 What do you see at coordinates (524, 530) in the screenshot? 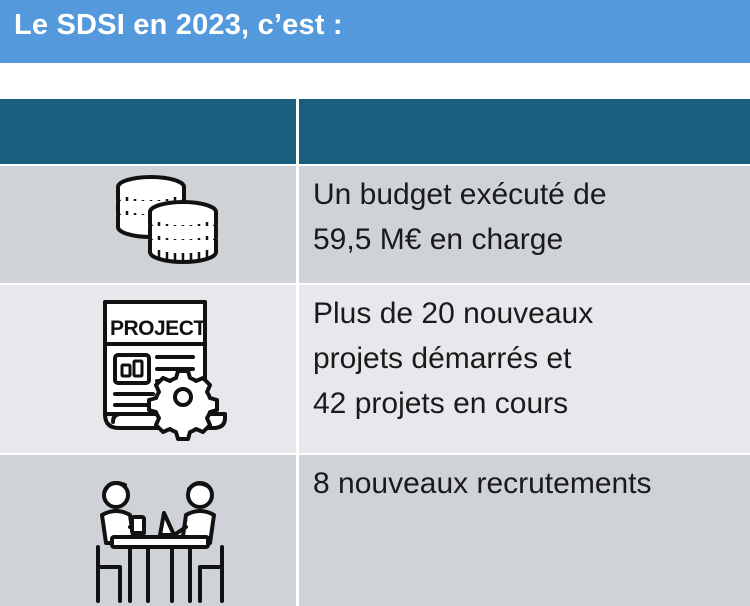
I see `table-row-3-text-cell: 8 nouveaux recrutements` at bounding box center [524, 530].